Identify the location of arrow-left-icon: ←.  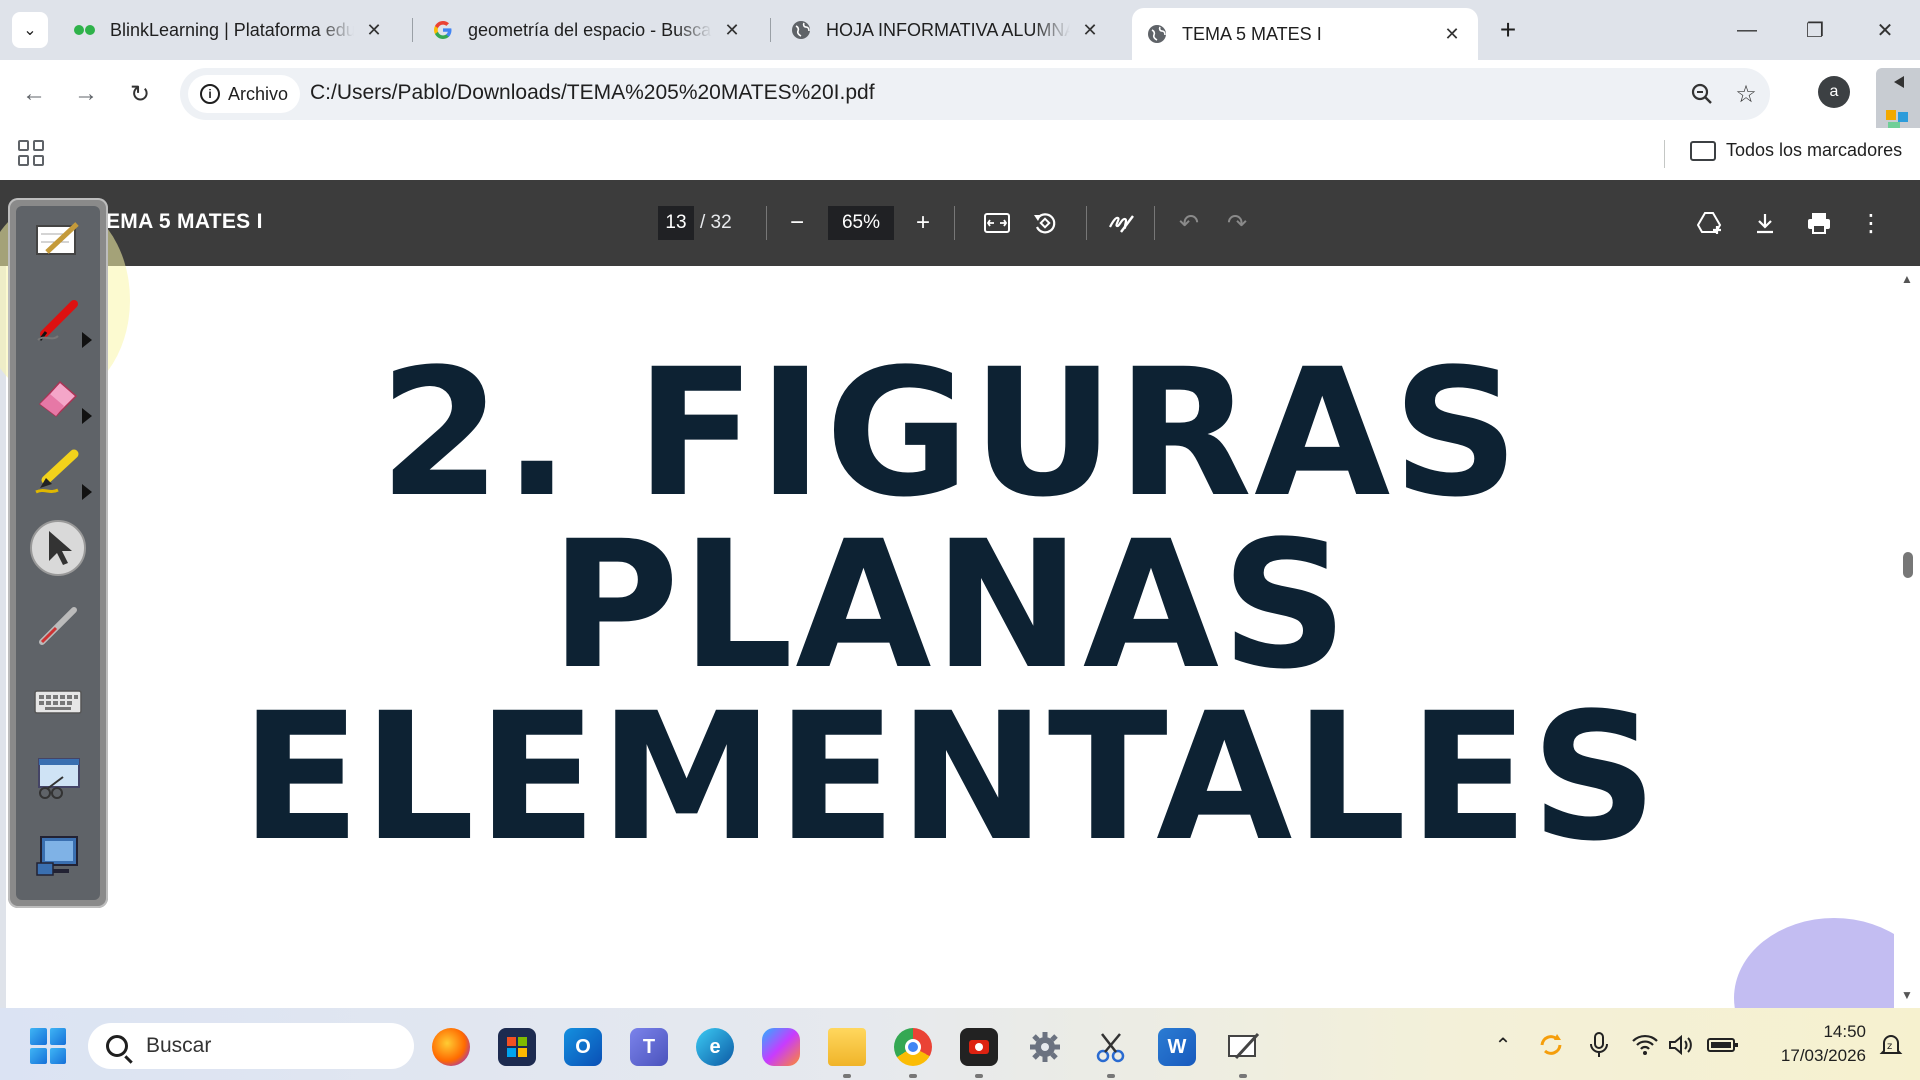
(34, 93).